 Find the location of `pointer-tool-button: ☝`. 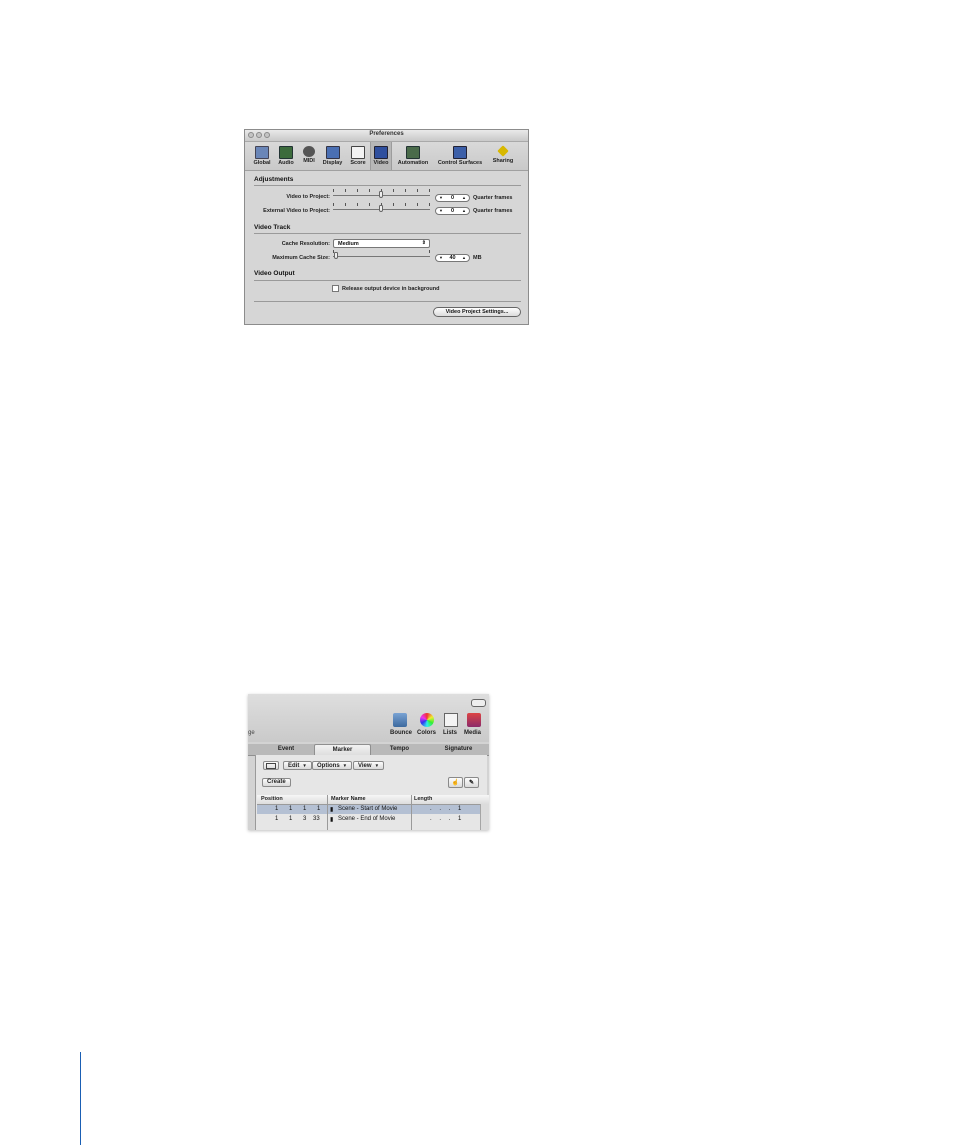

pointer-tool-button: ☝ is located at coordinates (455, 782).